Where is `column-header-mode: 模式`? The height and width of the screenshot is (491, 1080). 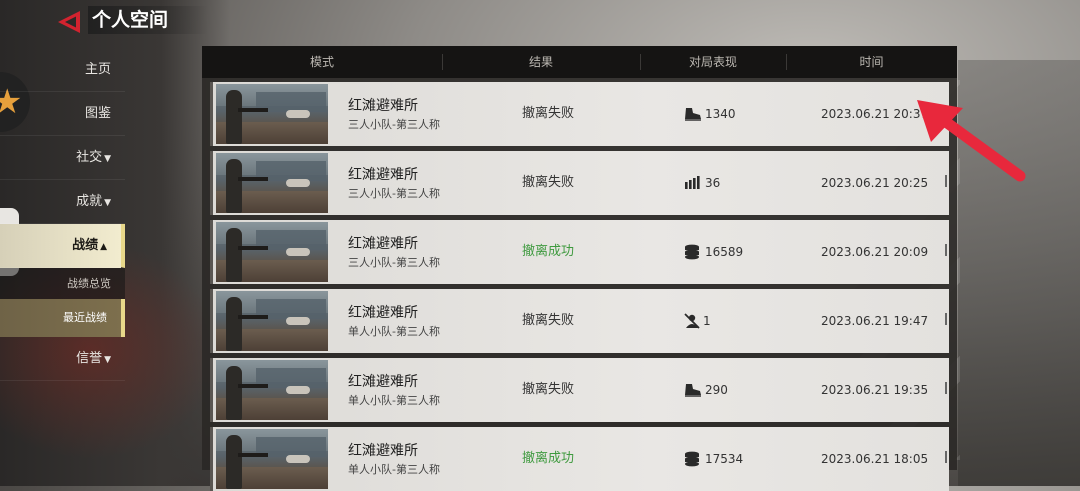 column-header-mode: 模式 is located at coordinates (321, 62).